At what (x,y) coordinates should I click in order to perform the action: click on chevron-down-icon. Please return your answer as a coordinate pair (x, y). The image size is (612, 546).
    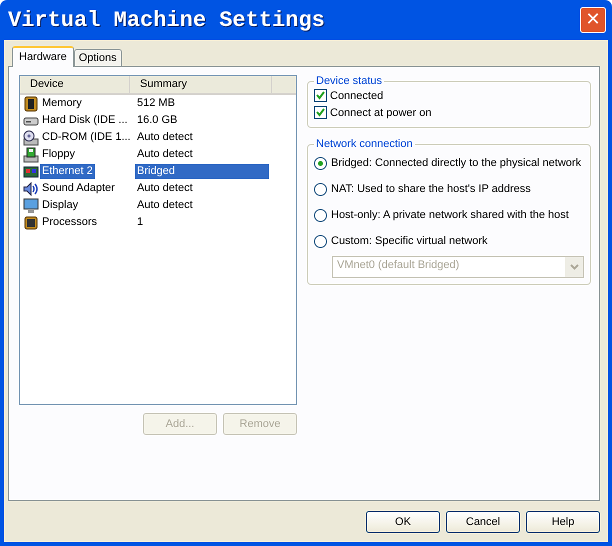
    Looking at the image, I should click on (574, 267).